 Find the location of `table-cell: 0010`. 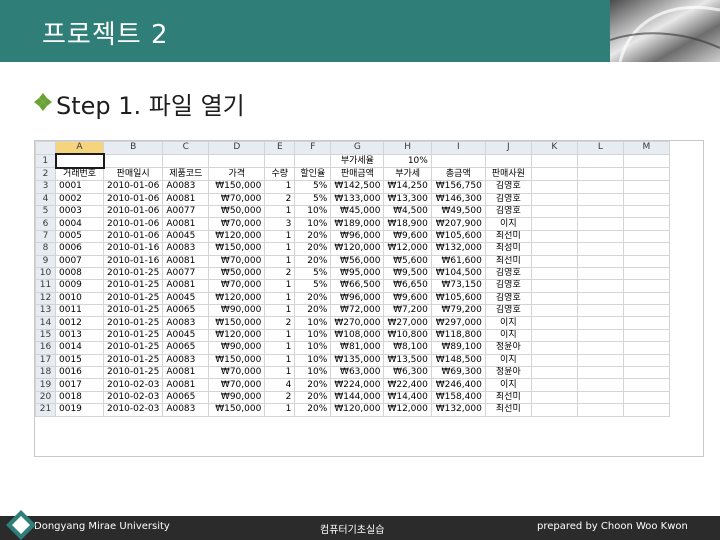

table-cell: 0010 is located at coordinates (79, 298).